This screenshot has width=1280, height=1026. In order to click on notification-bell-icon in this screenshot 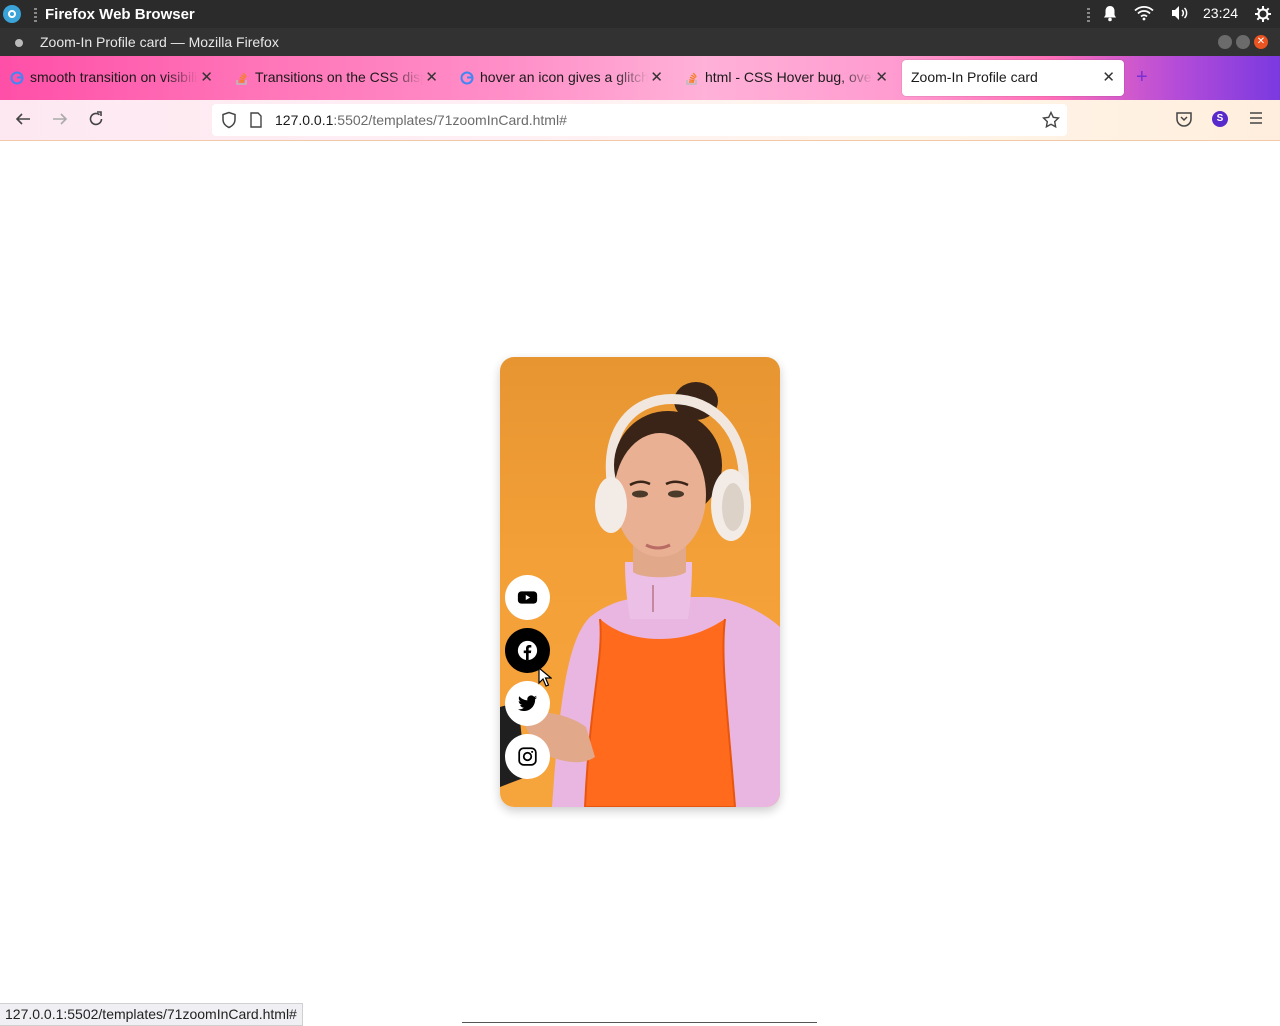, I will do `click(1110, 15)`.